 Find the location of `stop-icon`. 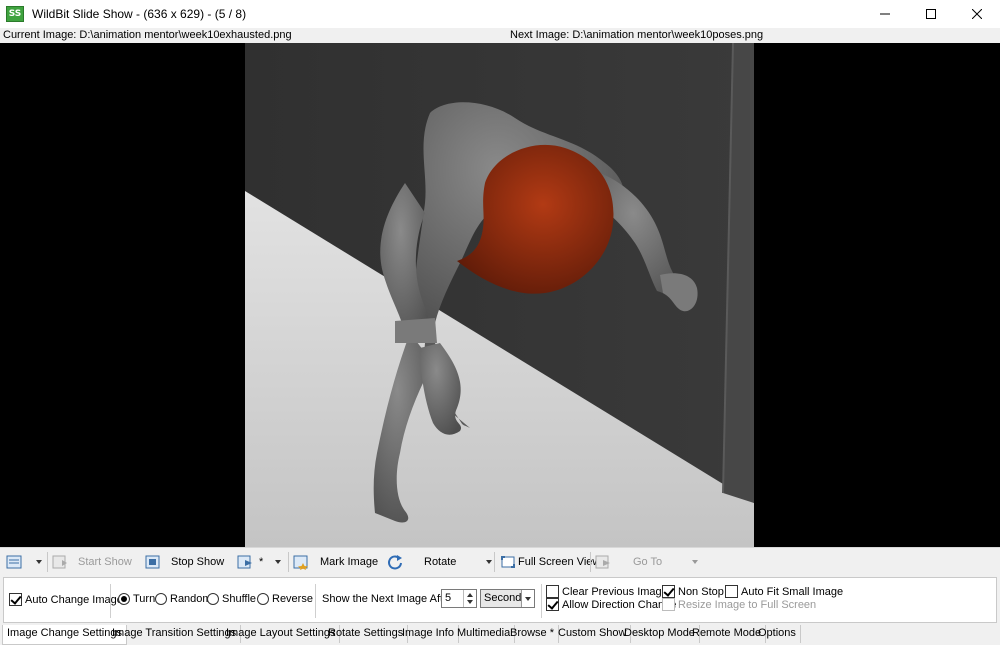

stop-icon is located at coordinates (153, 562).